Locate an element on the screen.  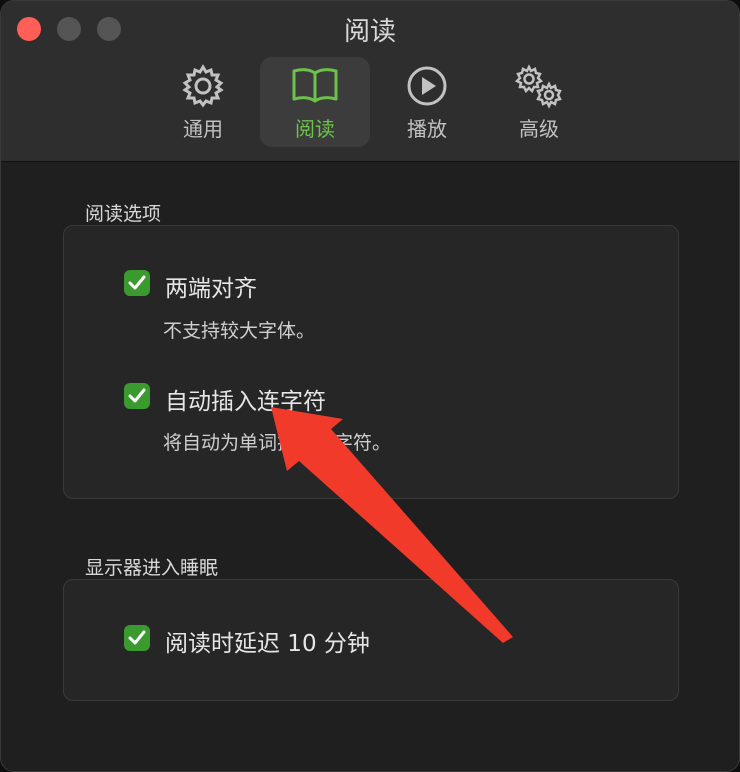
hyphenate-description: 将自动为单词插入连字符。 is located at coordinates (277, 443).